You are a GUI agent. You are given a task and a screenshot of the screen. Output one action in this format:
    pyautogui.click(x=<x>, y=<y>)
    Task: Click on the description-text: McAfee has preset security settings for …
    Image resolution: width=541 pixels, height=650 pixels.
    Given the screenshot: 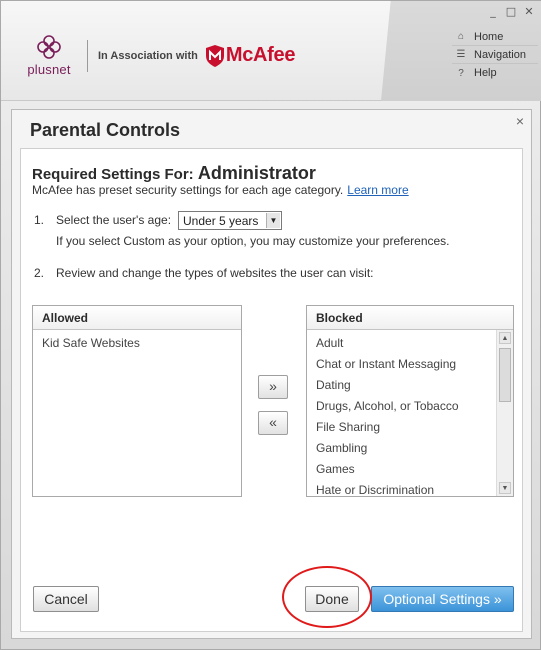 What is the action you would take?
    pyautogui.click(x=188, y=190)
    